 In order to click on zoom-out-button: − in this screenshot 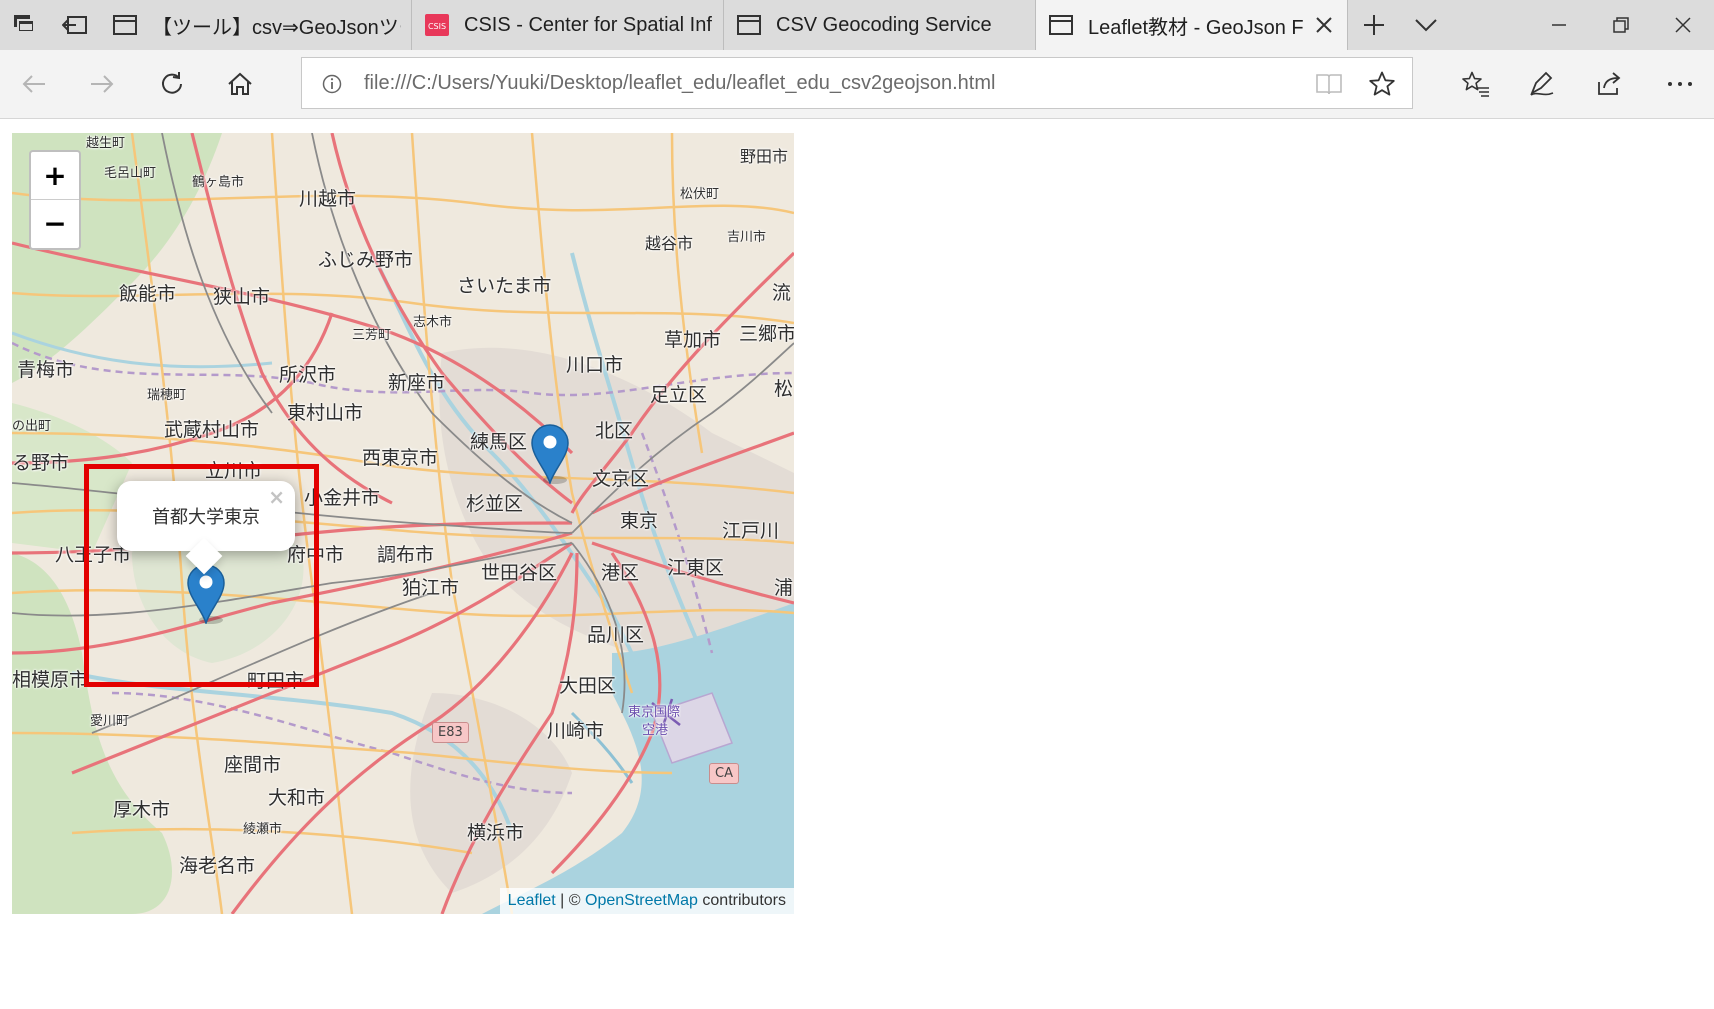, I will do `click(55, 223)`.